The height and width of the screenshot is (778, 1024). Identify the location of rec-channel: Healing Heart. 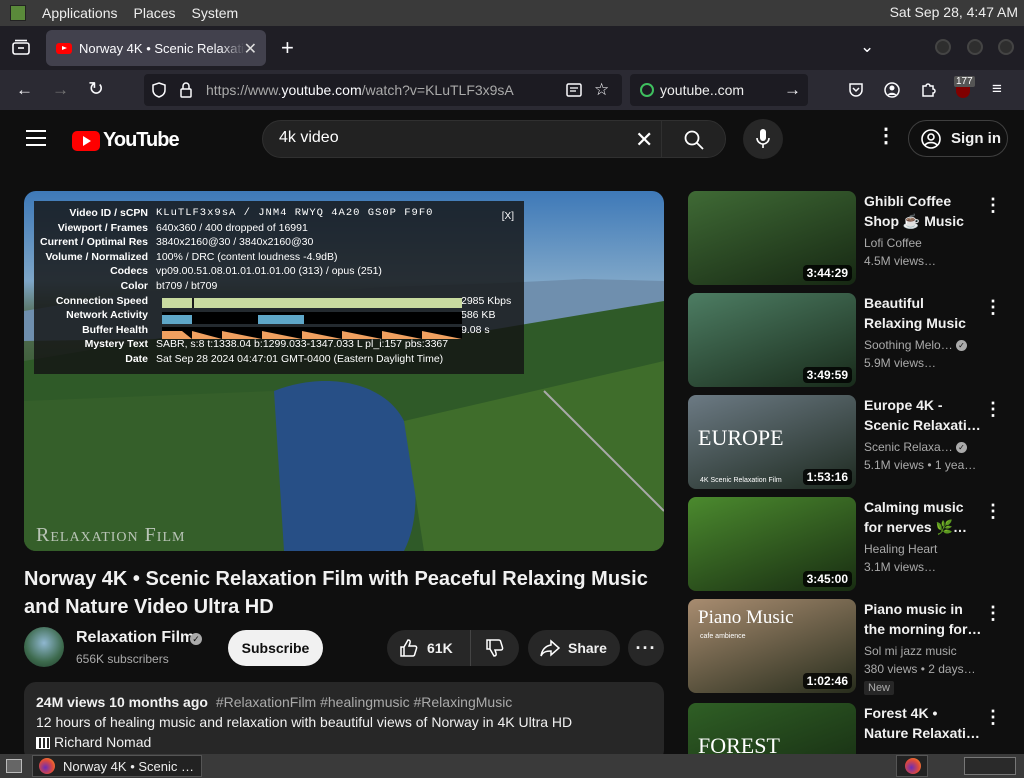
(923, 549).